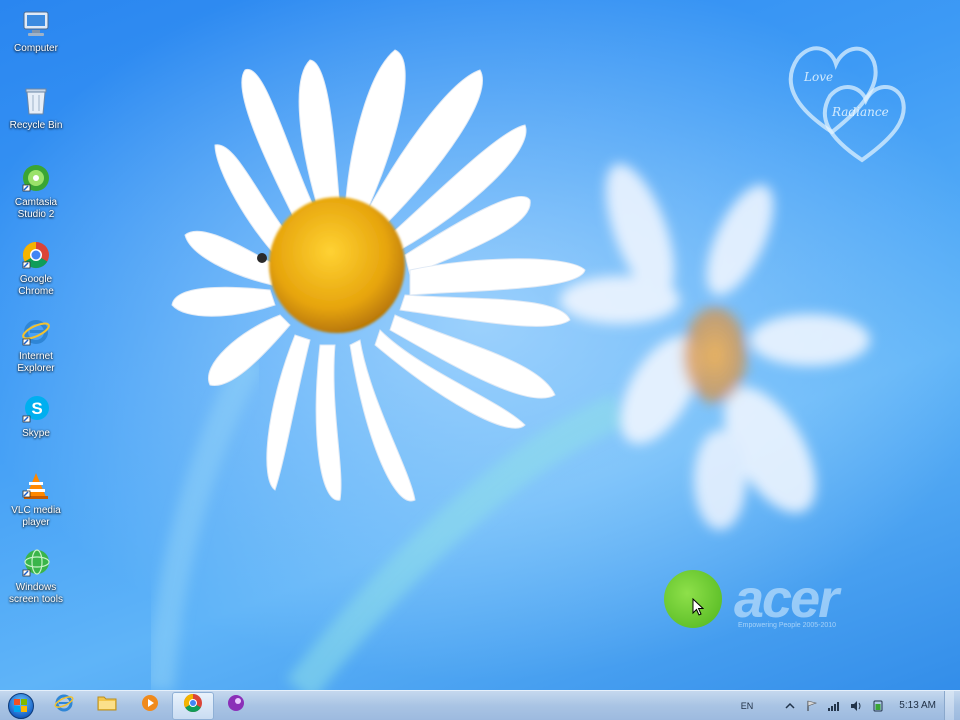 This screenshot has width=960, height=720. Describe the element at coordinates (878, 706) in the screenshot. I see `battery-icon` at that location.